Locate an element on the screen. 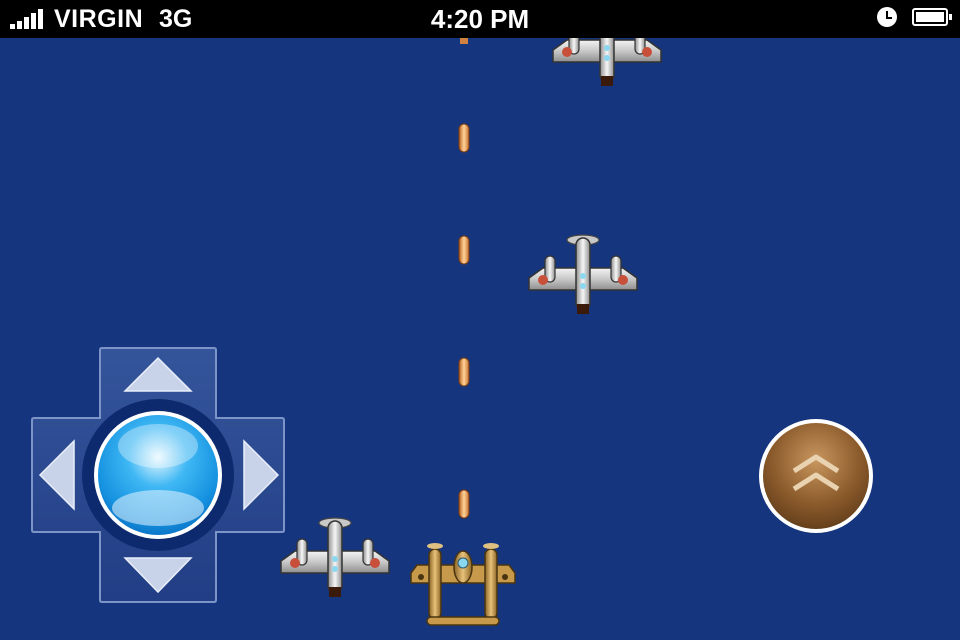  player-bullet-partial is located at coordinates (464, 41).